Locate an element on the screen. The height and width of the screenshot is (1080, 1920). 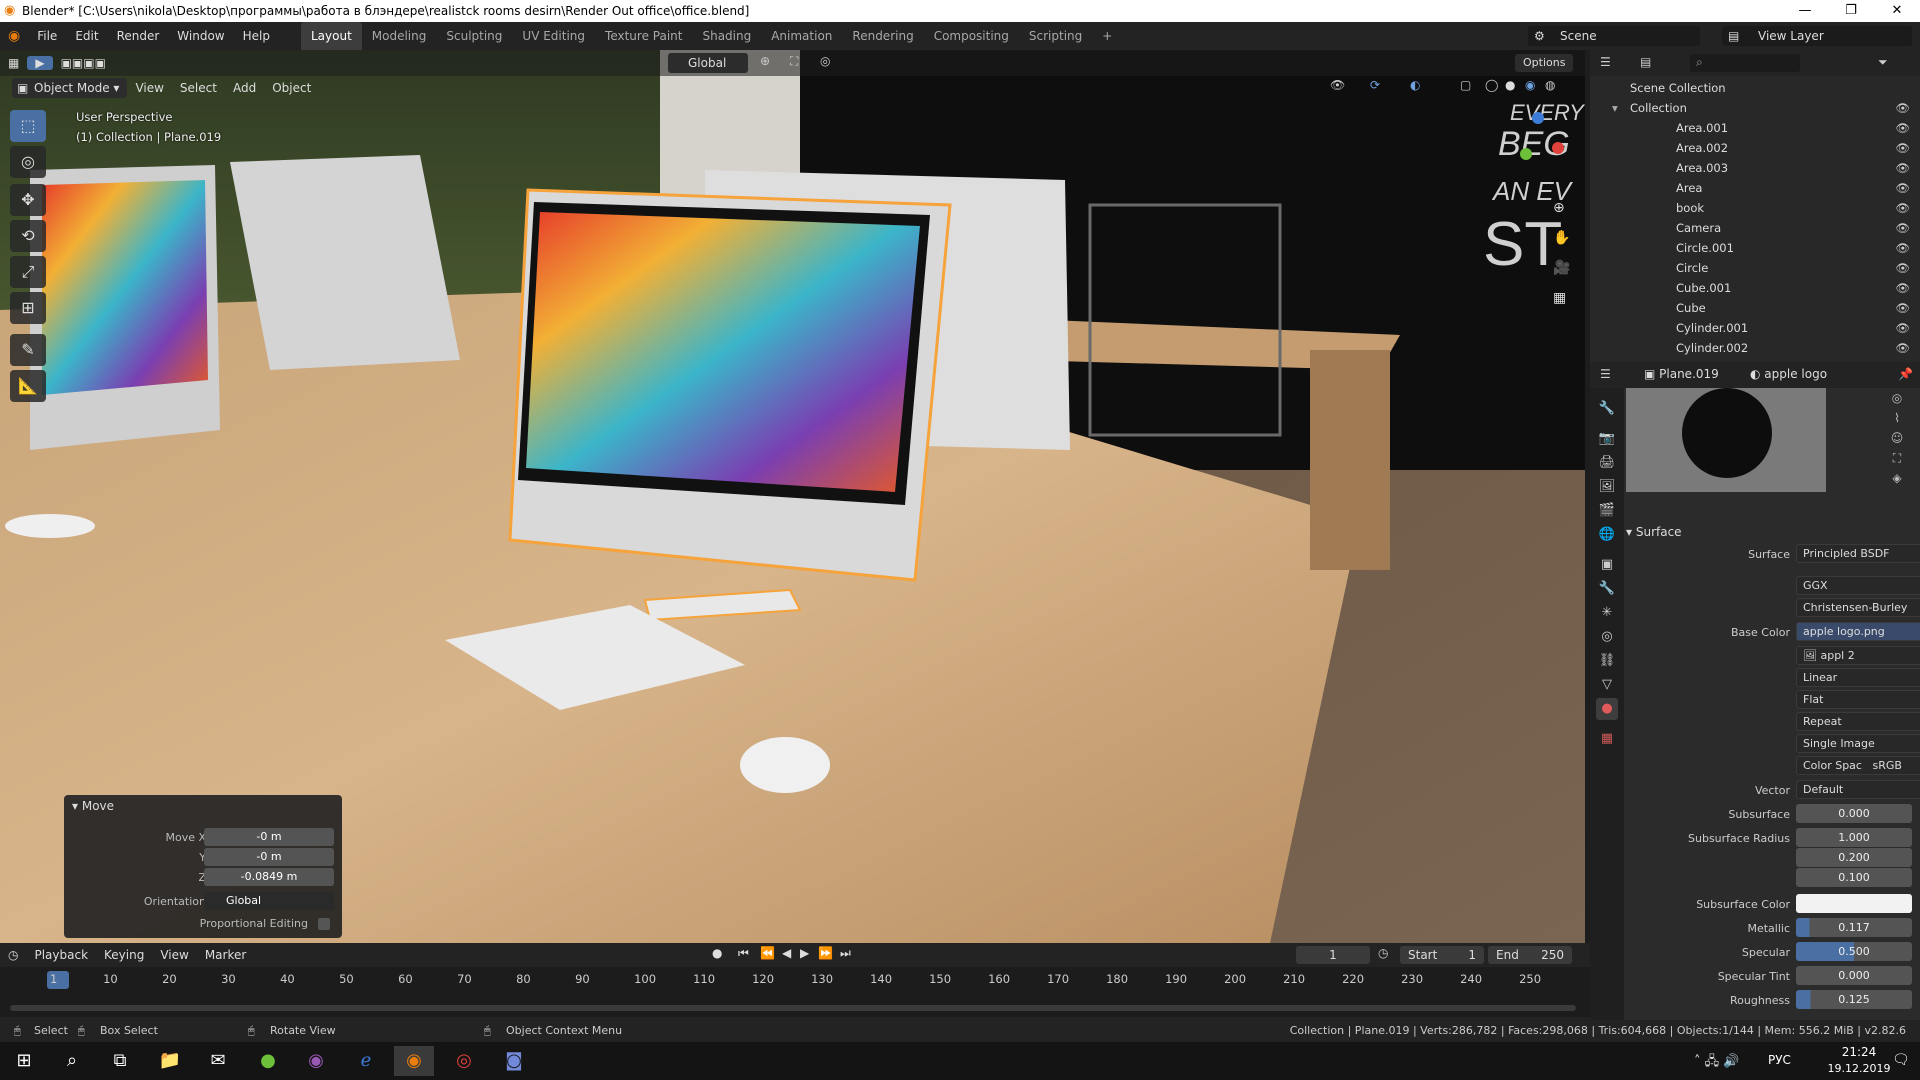
transform-orientation-dropdown: Global is located at coordinates (708, 63).